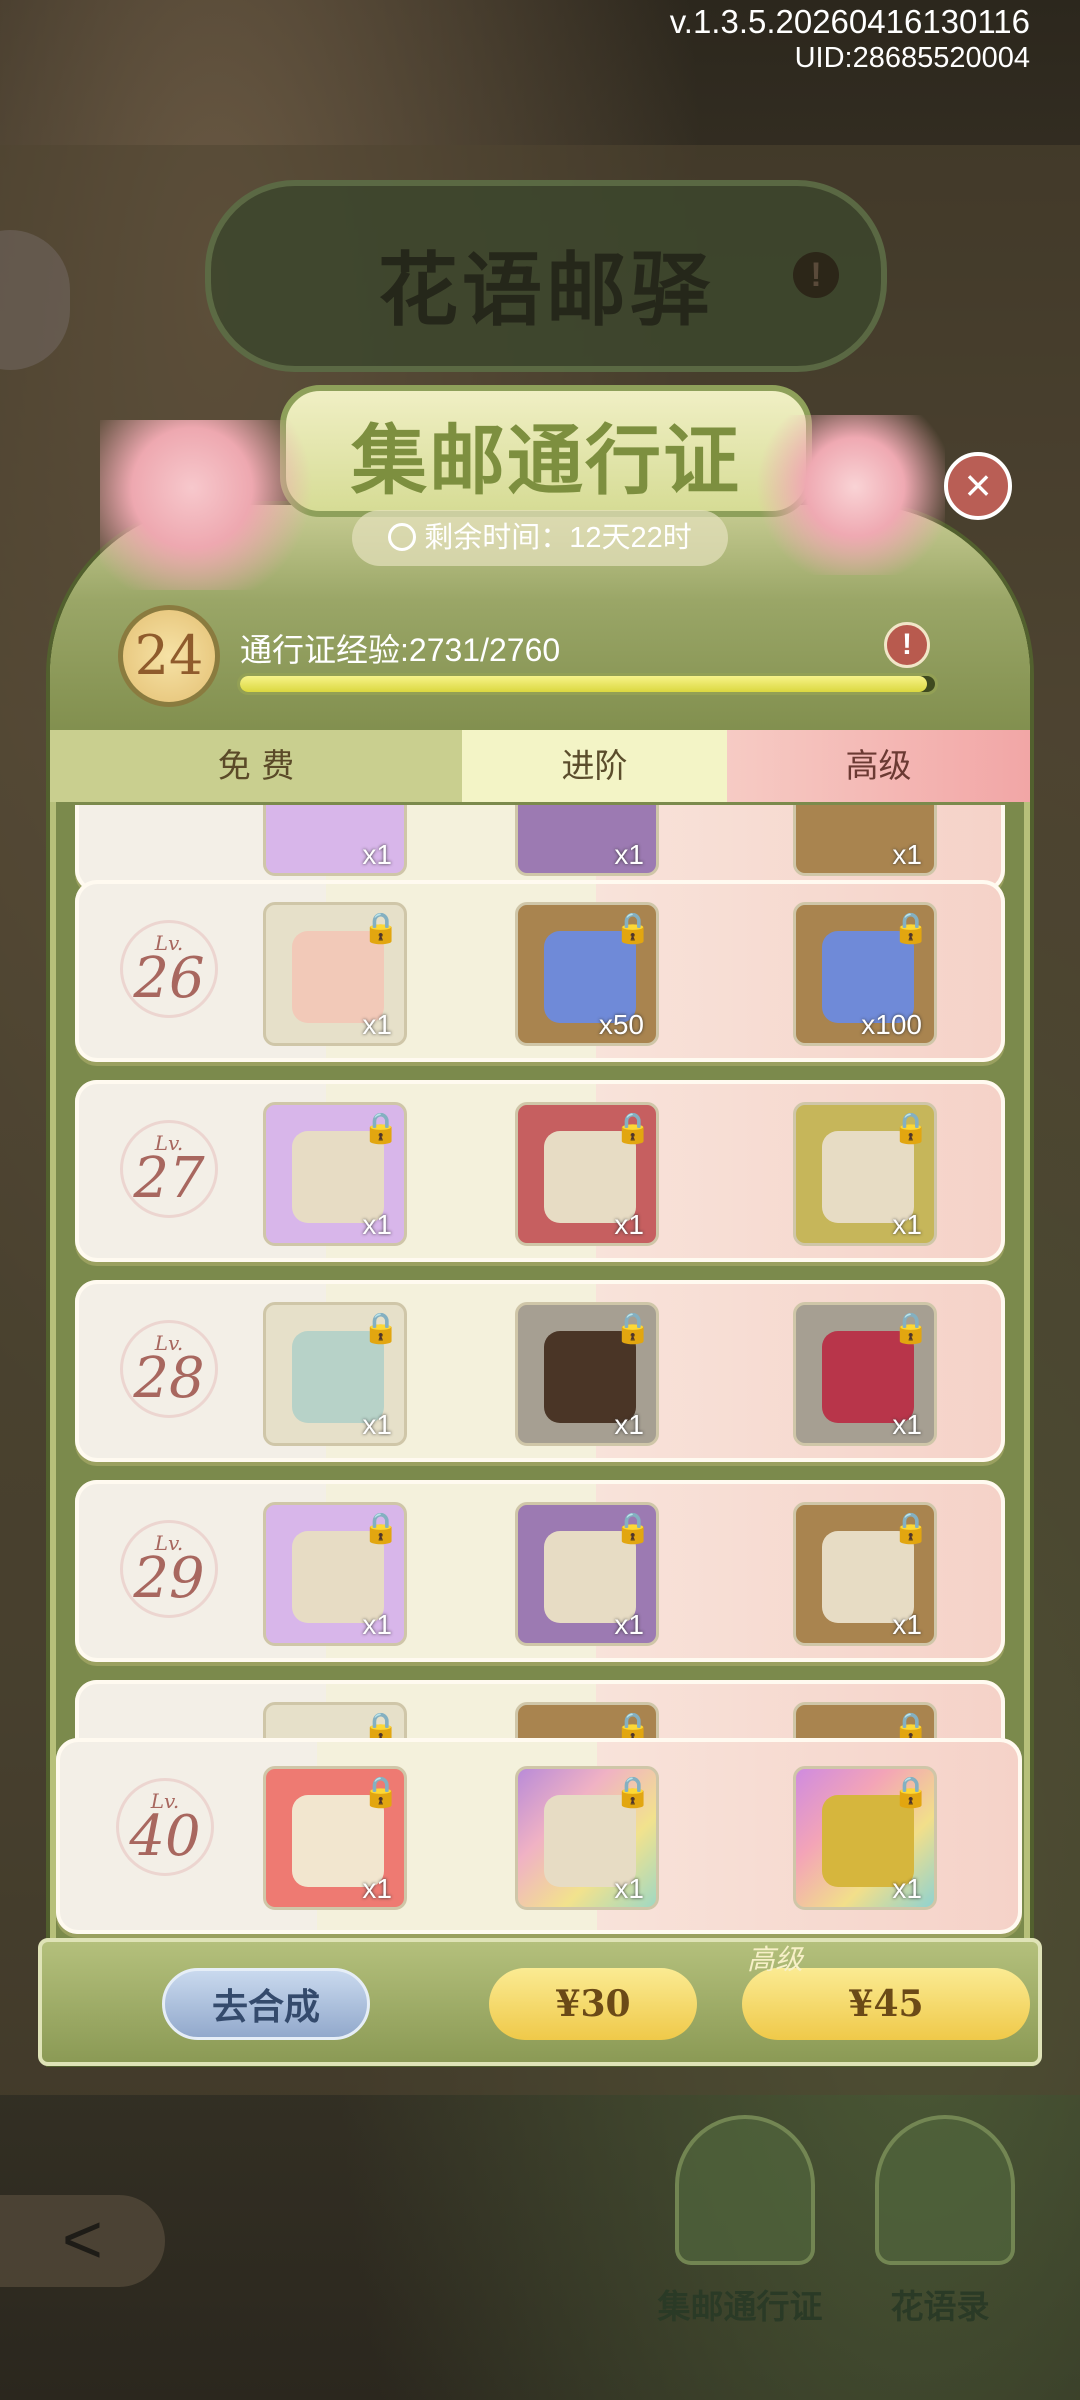  Describe the element at coordinates (335, 840) in the screenshot. I see `reward-slot-free: x1` at that location.